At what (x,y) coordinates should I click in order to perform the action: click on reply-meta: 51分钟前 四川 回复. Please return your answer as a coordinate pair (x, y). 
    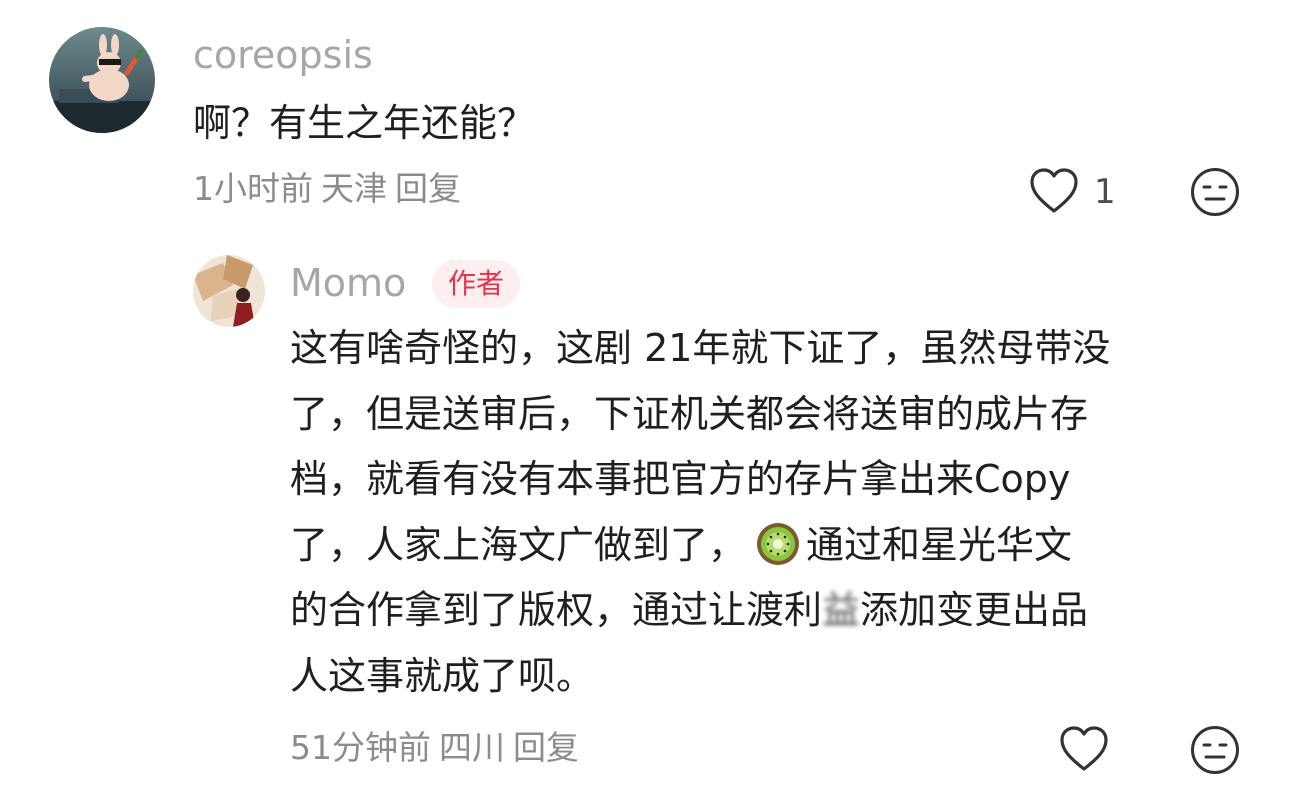
    Looking at the image, I should click on (438, 747).